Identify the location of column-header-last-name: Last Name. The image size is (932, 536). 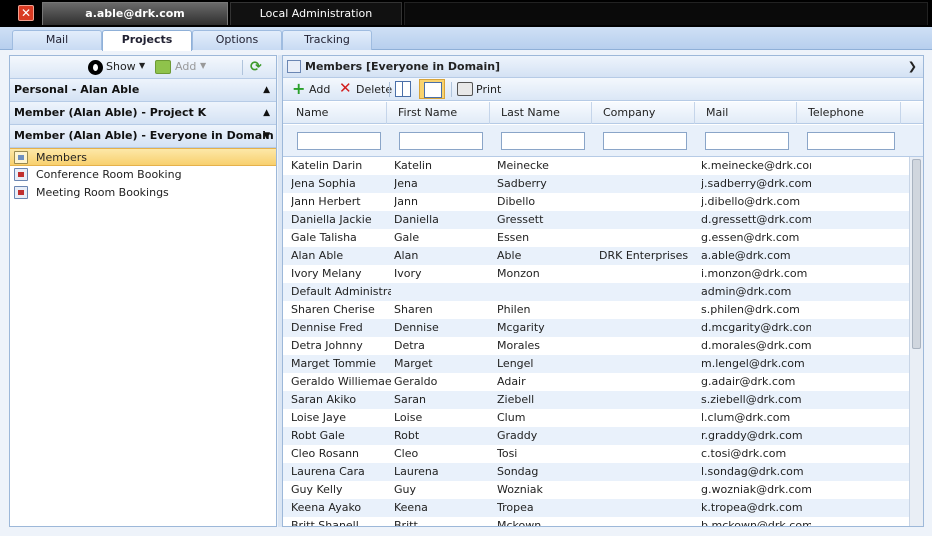
(541, 113).